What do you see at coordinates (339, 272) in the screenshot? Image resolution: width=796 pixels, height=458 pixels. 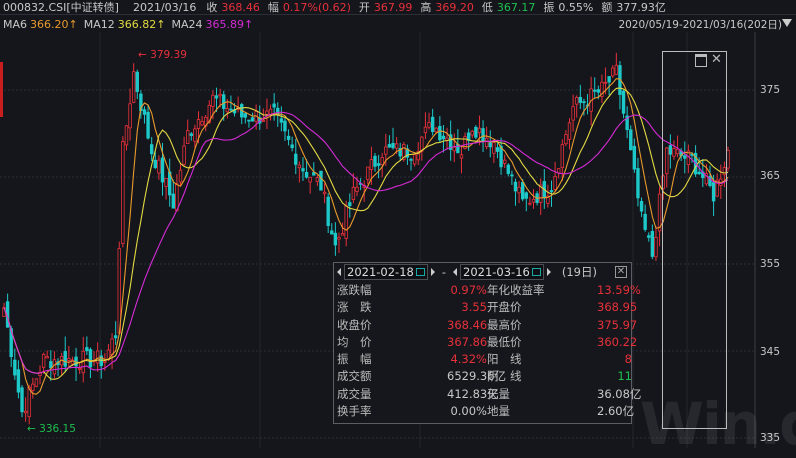 I see `prev-start-icon` at bounding box center [339, 272].